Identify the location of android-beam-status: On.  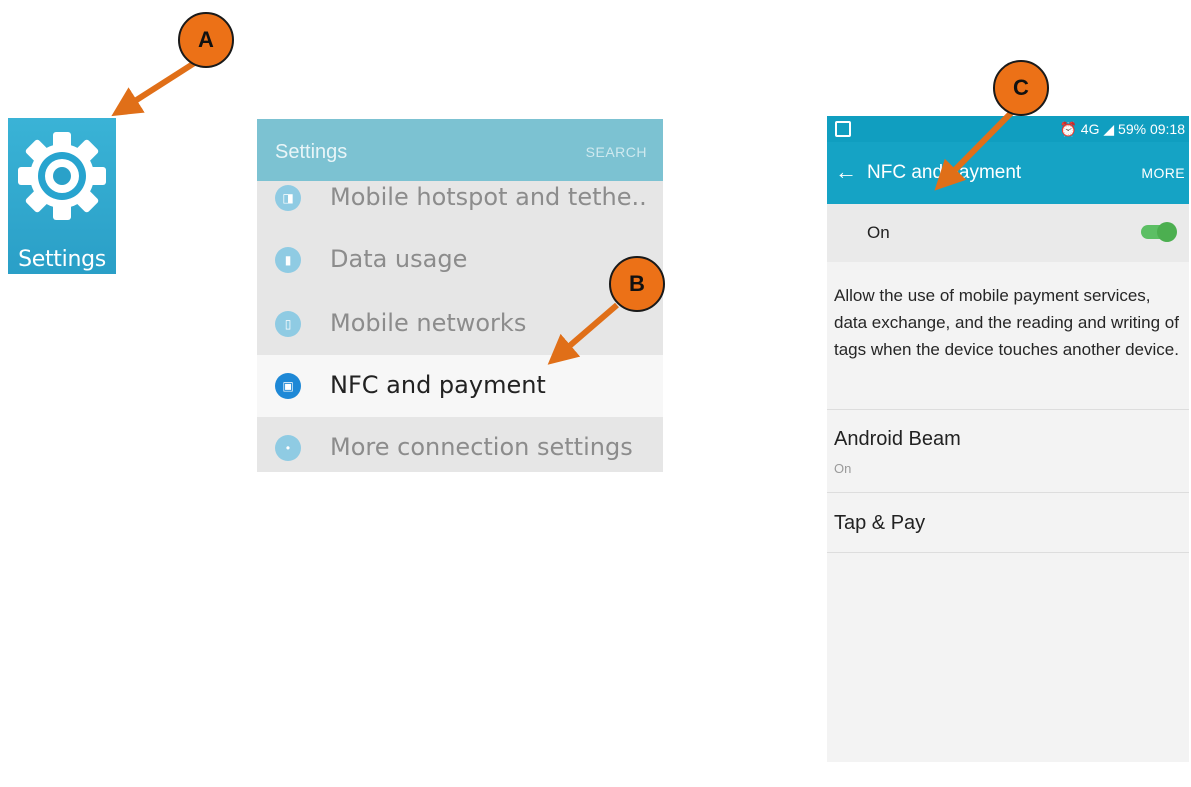
(843, 468).